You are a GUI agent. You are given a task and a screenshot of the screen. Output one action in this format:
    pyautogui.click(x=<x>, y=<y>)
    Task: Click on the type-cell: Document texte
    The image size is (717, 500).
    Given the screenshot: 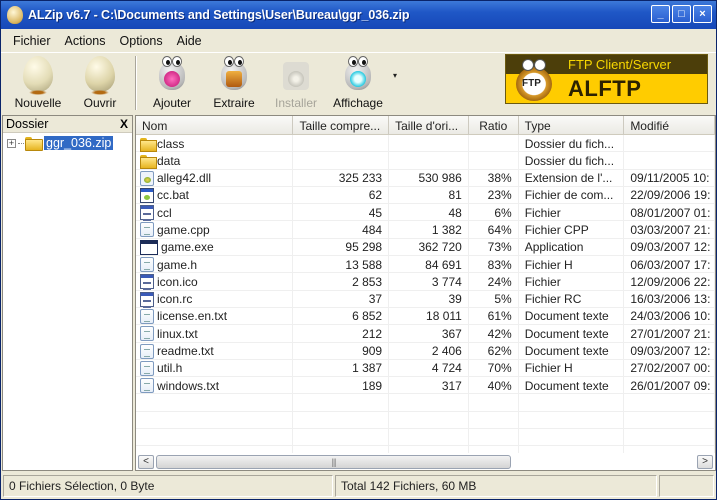 What is the action you would take?
    pyautogui.click(x=572, y=316)
    